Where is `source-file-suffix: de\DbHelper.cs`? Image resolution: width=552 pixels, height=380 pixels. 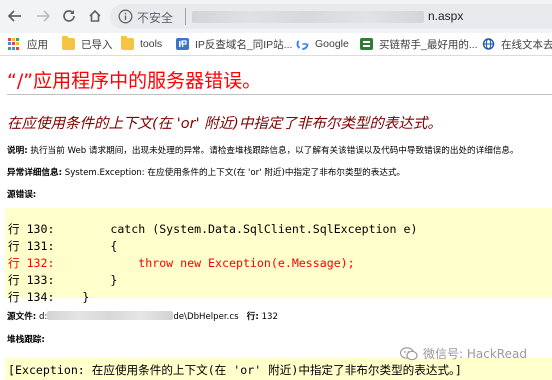 source-file-suffix: de\DbHelper.cs is located at coordinates (206, 317).